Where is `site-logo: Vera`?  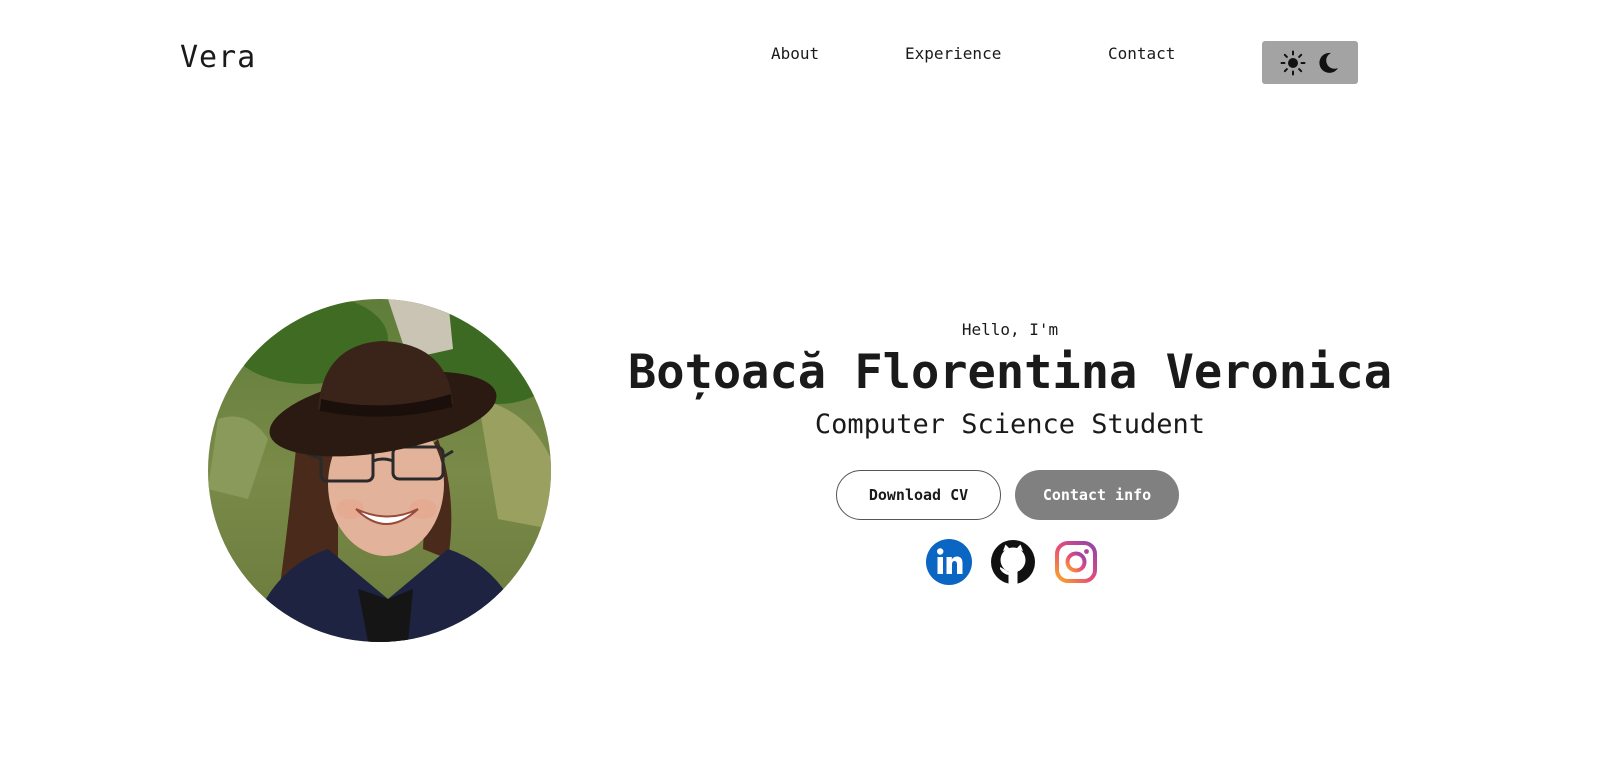 site-logo: Vera is located at coordinates (218, 57).